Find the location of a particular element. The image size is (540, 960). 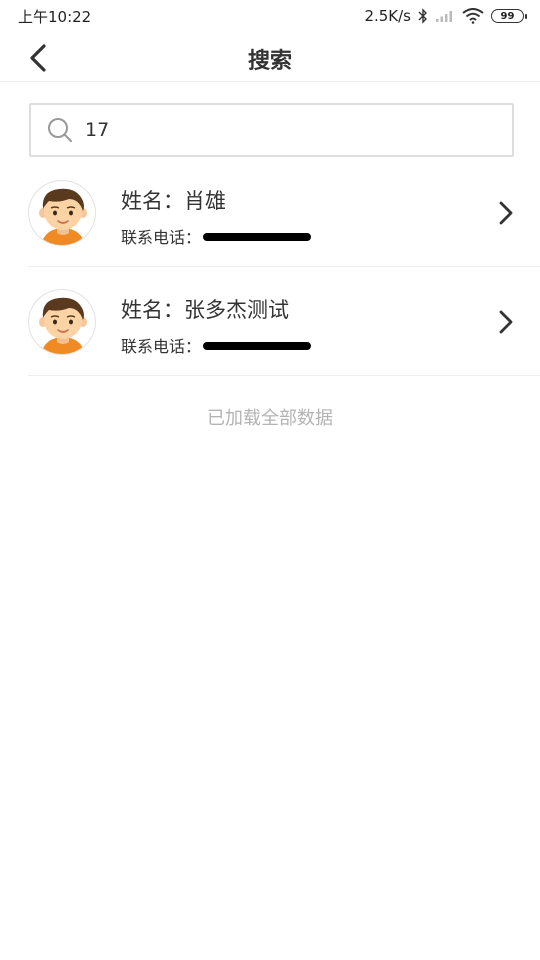

search-box is located at coordinates (271, 130).